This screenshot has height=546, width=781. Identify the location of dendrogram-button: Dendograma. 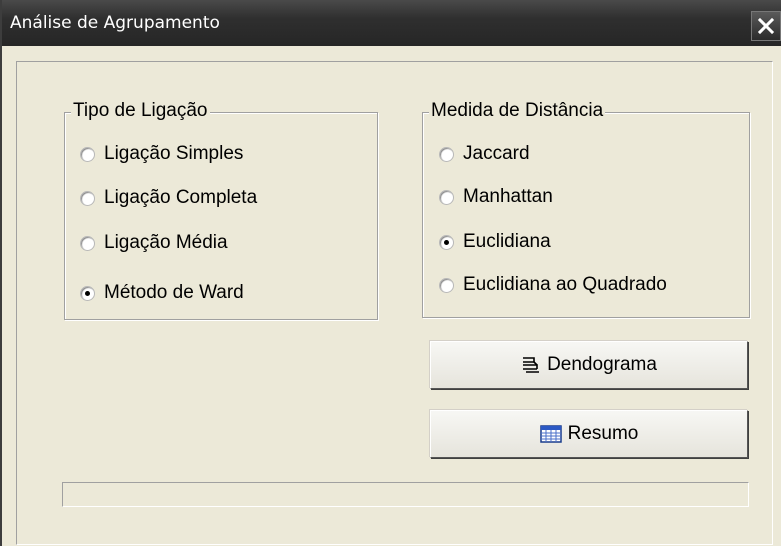
(589, 365).